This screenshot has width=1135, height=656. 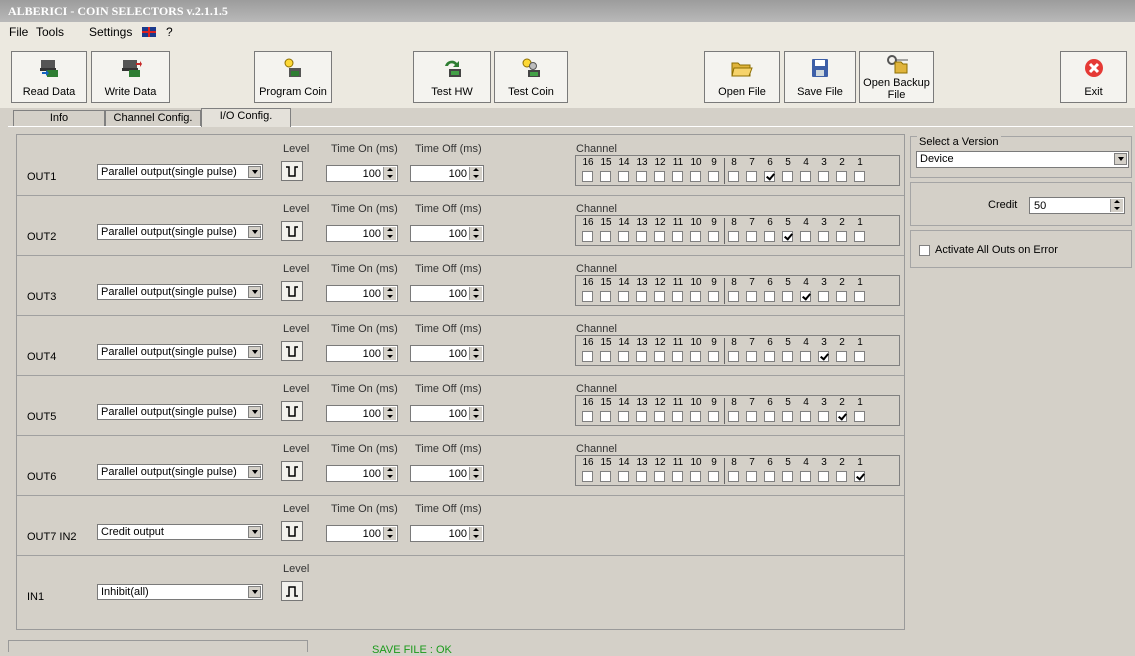 I want to click on tab-info: Info, so click(x=59, y=118).